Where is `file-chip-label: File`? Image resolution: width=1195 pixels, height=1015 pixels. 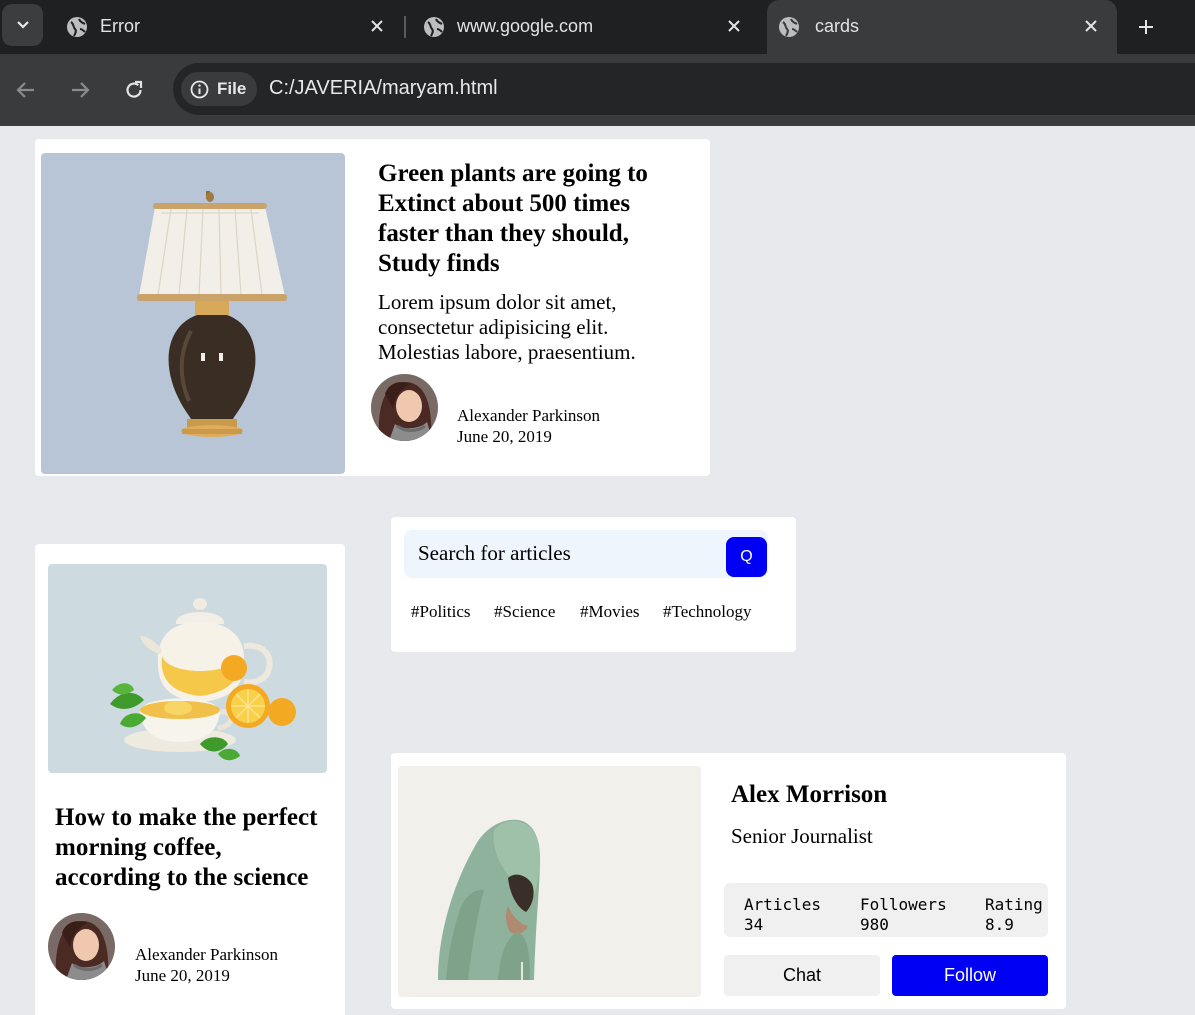 file-chip-label: File is located at coordinates (232, 88).